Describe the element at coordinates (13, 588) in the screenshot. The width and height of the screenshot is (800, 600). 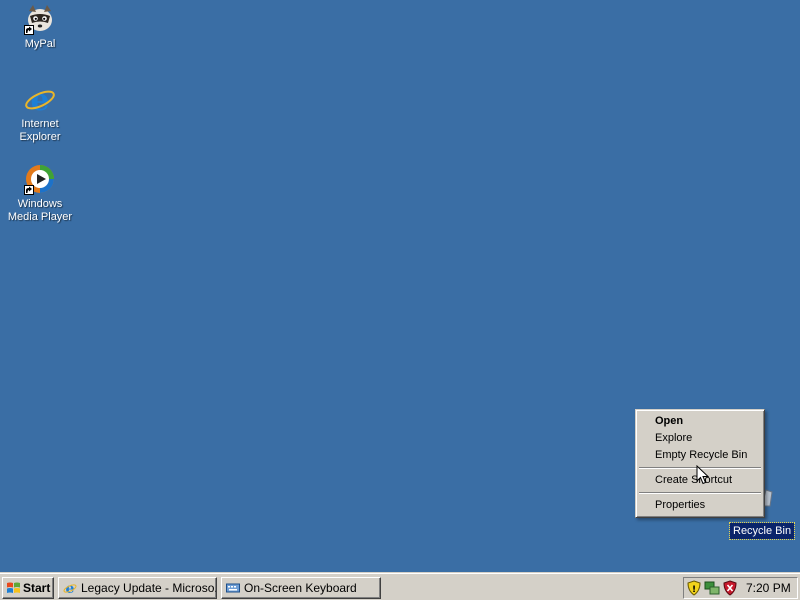
I see `windows-flag-icon` at that location.